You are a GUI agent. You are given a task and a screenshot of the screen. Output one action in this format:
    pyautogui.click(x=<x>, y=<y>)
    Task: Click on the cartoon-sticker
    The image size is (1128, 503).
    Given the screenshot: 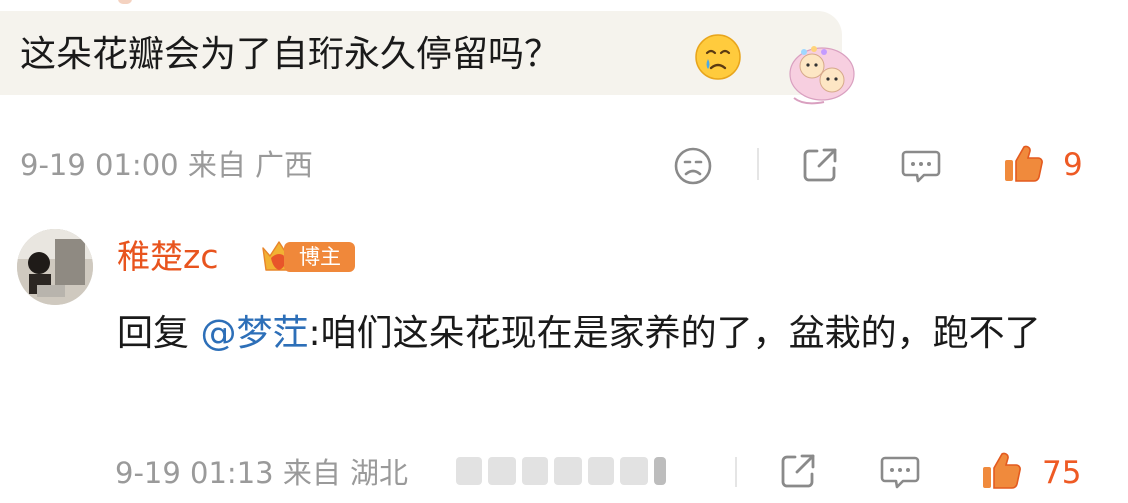 What is the action you would take?
    pyautogui.click(x=822, y=75)
    